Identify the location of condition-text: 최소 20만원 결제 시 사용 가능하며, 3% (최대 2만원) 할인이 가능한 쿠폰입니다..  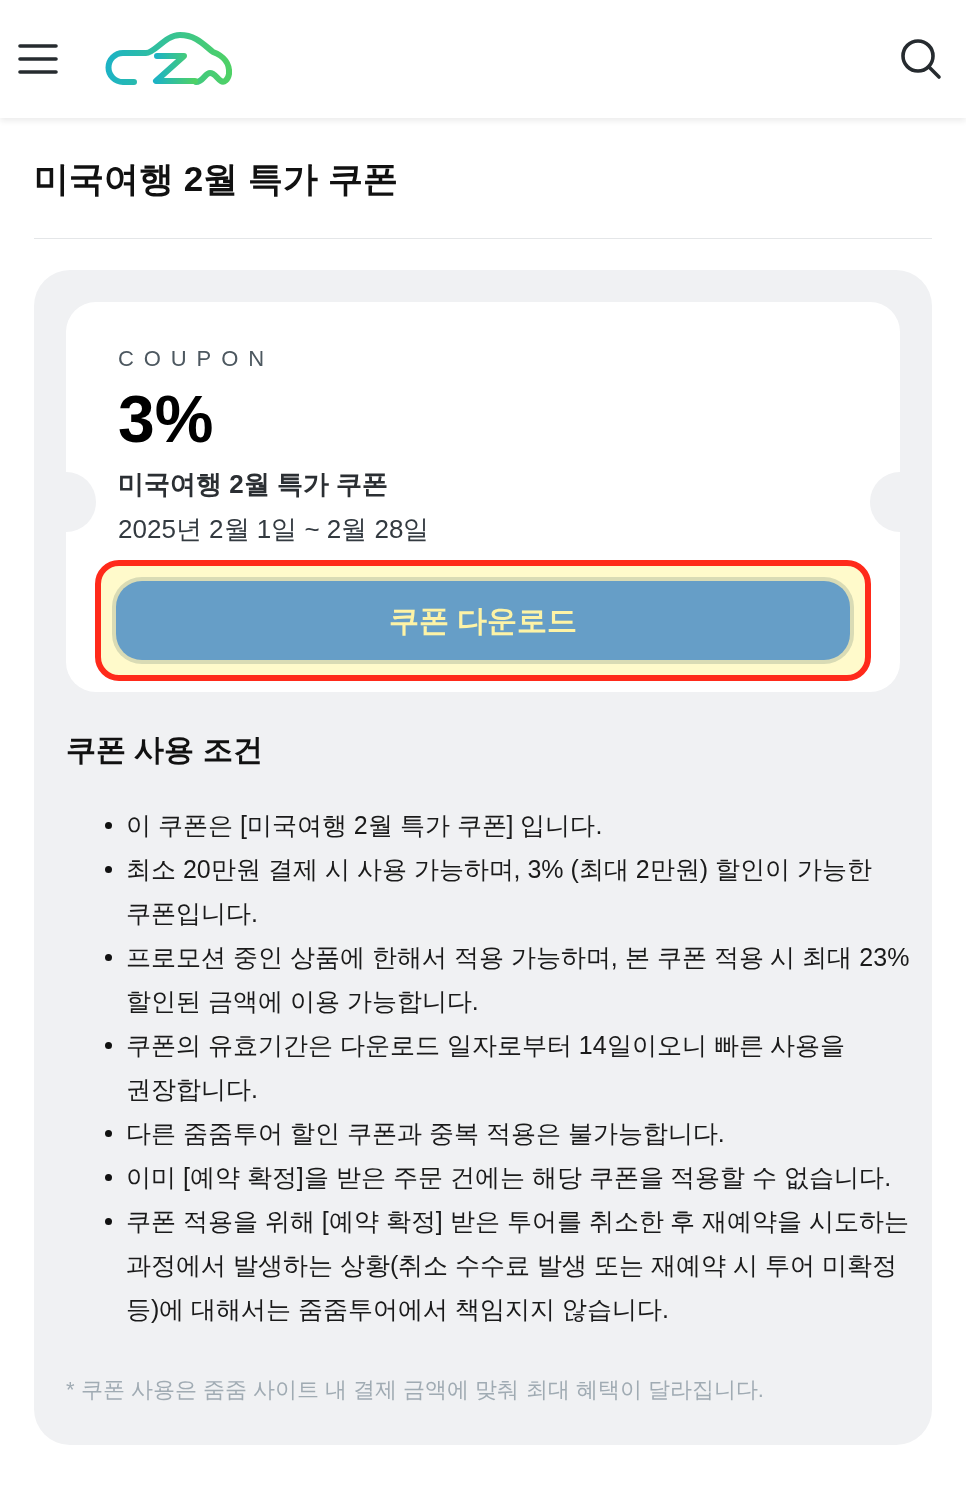
(499, 891).